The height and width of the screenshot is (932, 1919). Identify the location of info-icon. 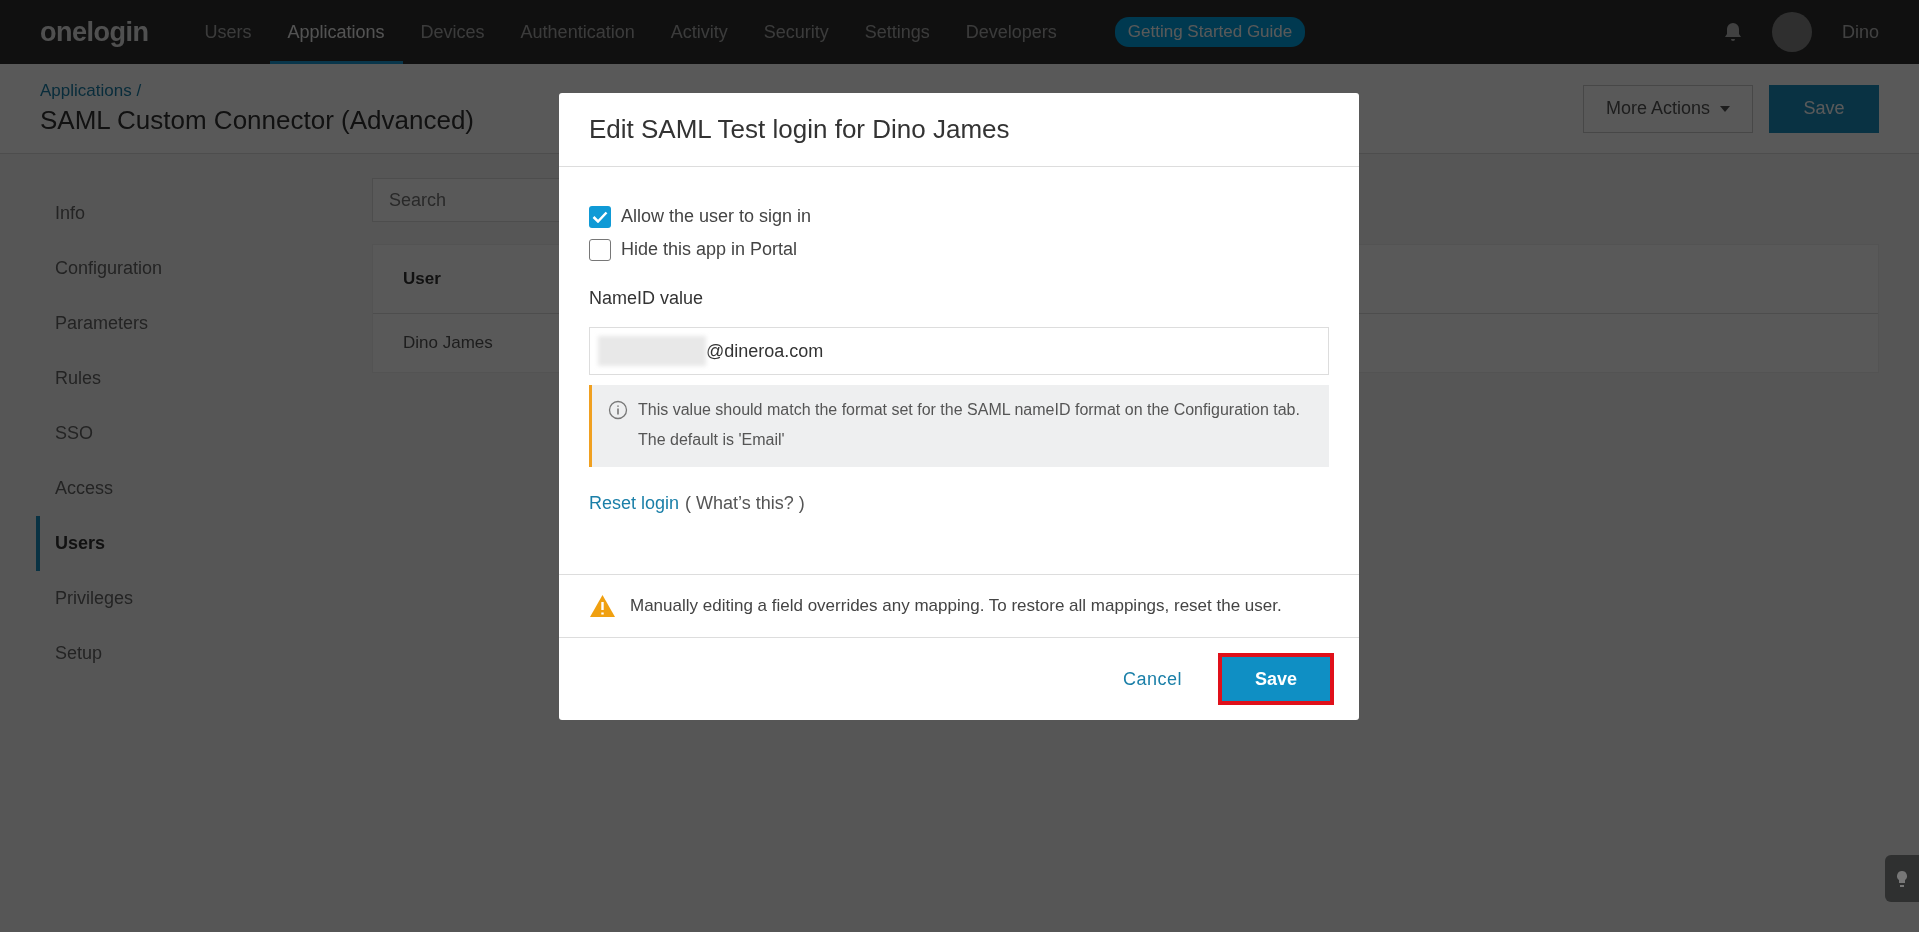
(618, 410).